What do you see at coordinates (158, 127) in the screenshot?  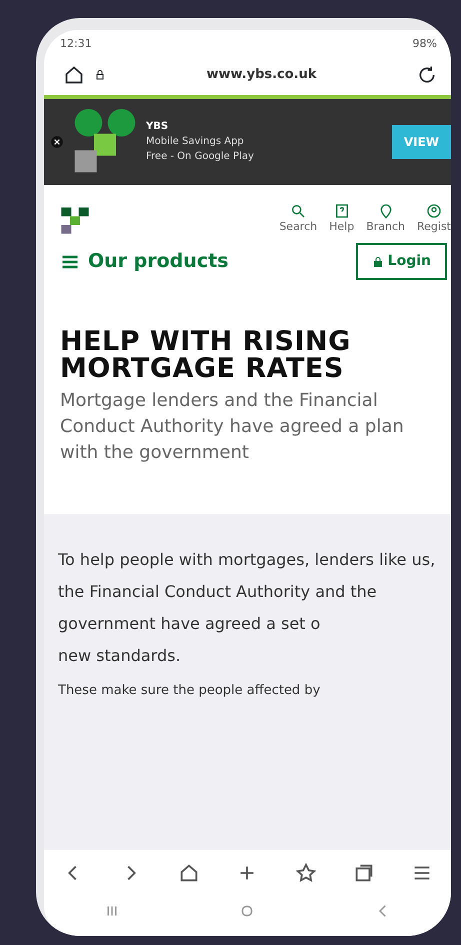 I see `app-name: YBS` at bounding box center [158, 127].